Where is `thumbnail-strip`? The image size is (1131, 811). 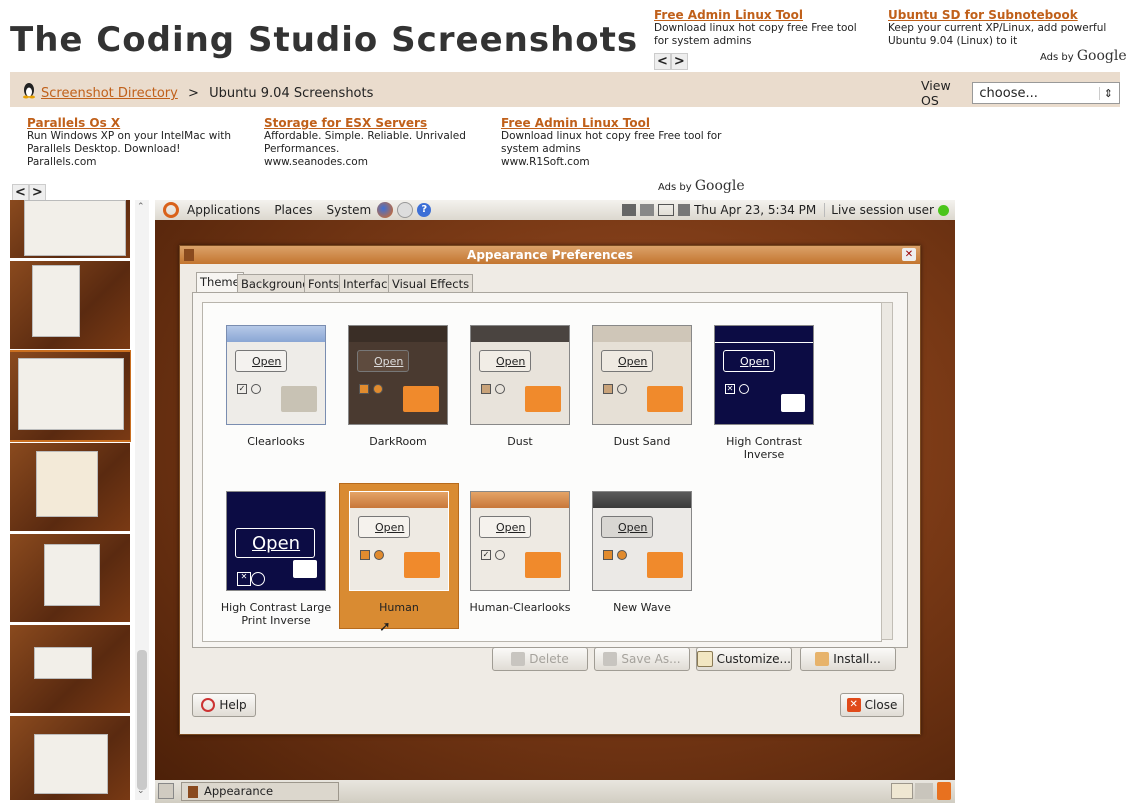
thumbnail-strip is located at coordinates (70, 500).